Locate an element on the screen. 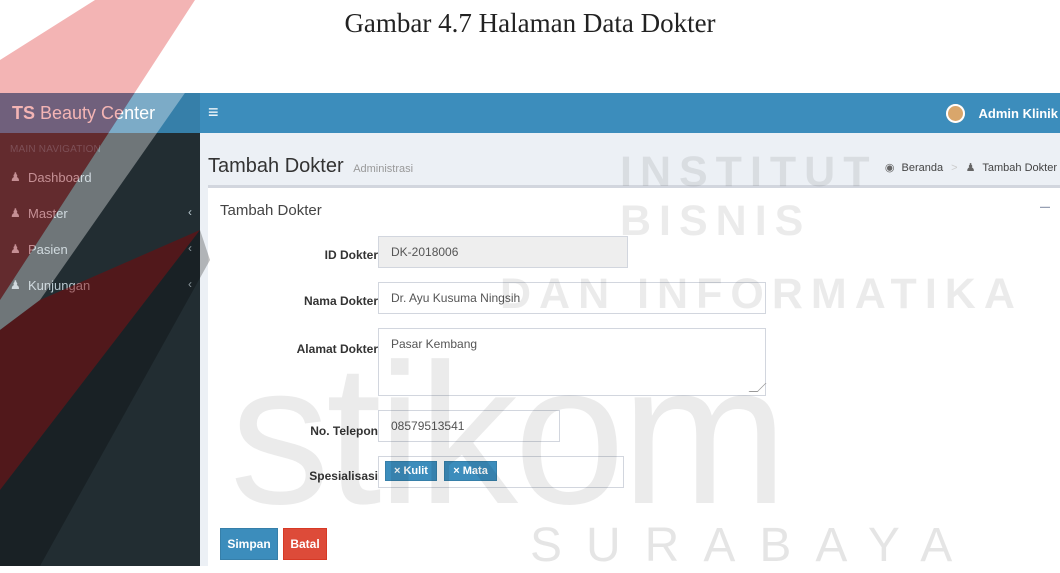  figure-caption: Gambar 4.7 Halaman Data Dokter is located at coordinates (530, 23).